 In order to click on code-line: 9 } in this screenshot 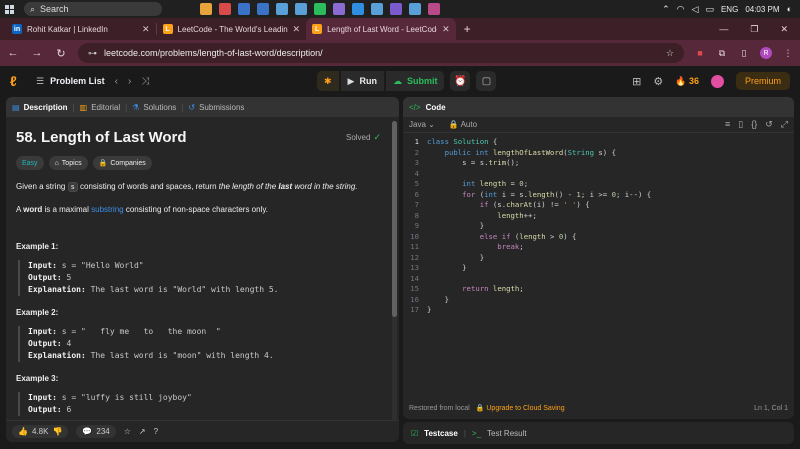, I will do `click(598, 226)`.